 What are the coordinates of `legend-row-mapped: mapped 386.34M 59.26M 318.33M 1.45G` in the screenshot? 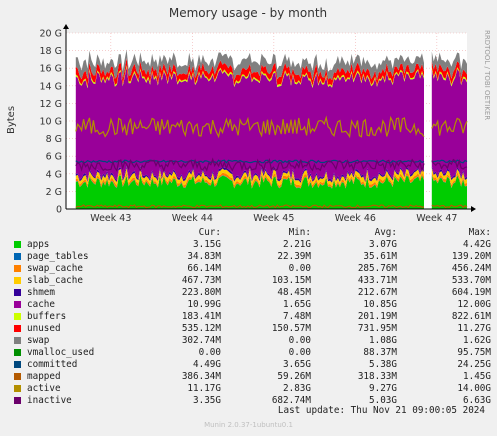 It's located at (252, 377).